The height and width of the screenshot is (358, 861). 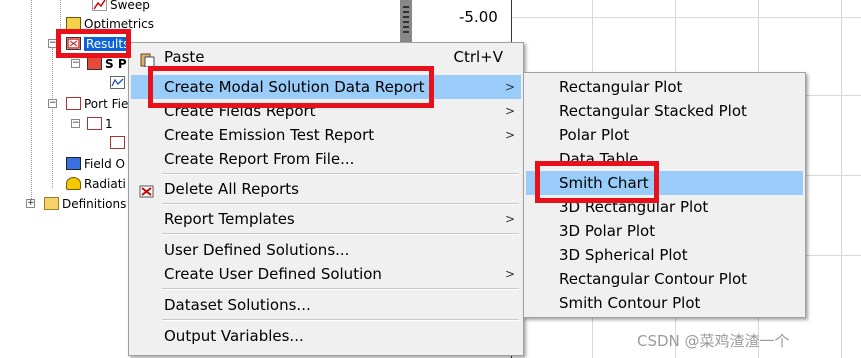 I want to click on tree-item-definitions: Definitions, so click(x=85, y=204).